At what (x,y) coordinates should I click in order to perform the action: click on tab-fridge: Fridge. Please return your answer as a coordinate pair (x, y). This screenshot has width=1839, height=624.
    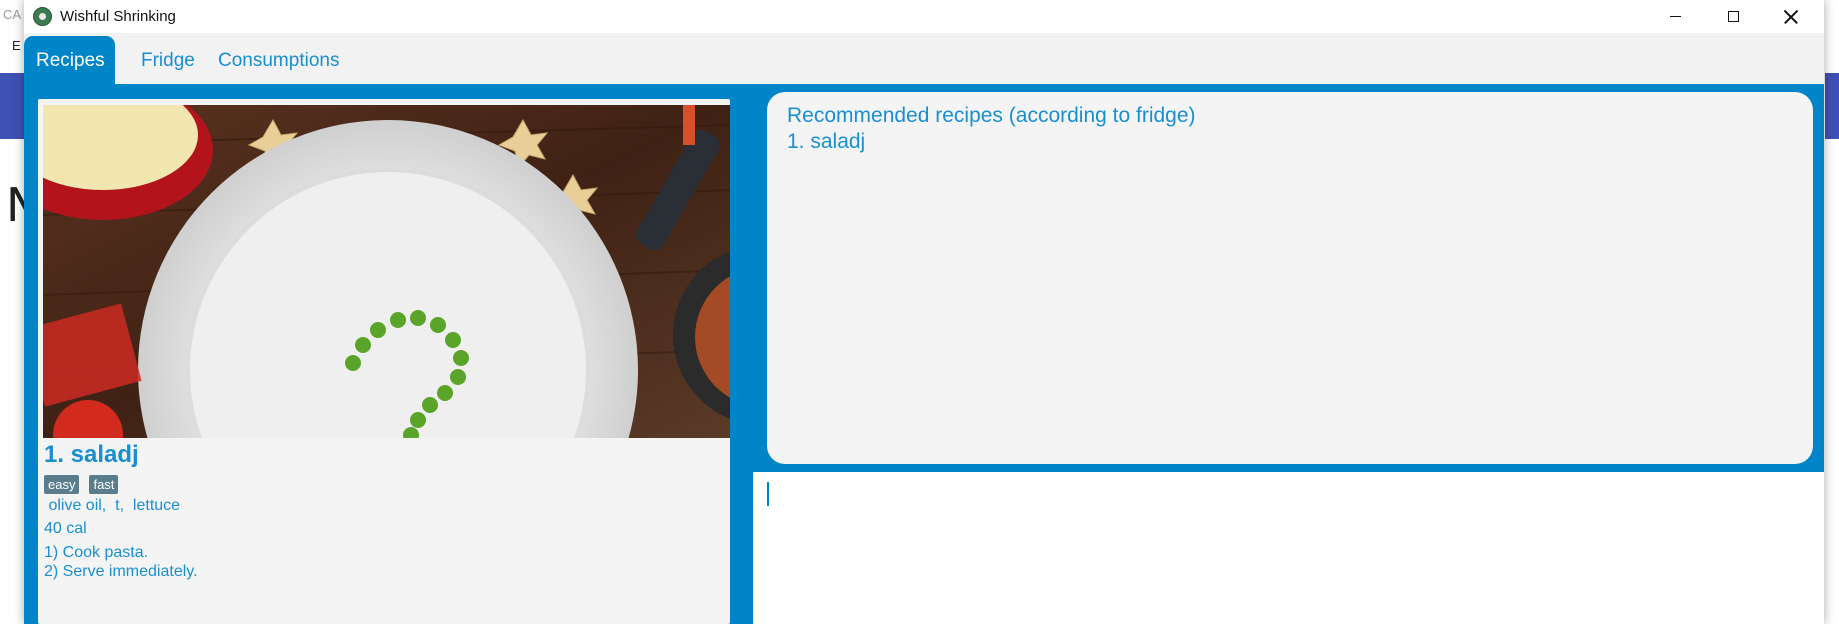
    Looking at the image, I should click on (168, 60).